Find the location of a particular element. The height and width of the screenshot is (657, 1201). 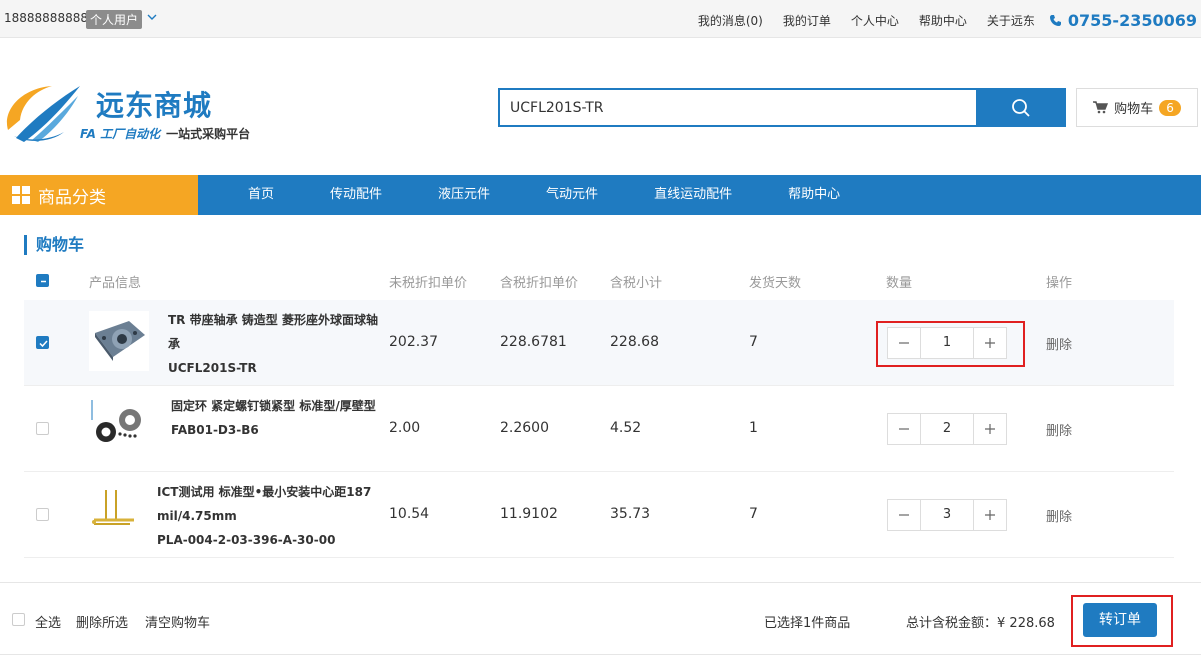

nav-item-help: 帮助中心 is located at coordinates (814, 195).